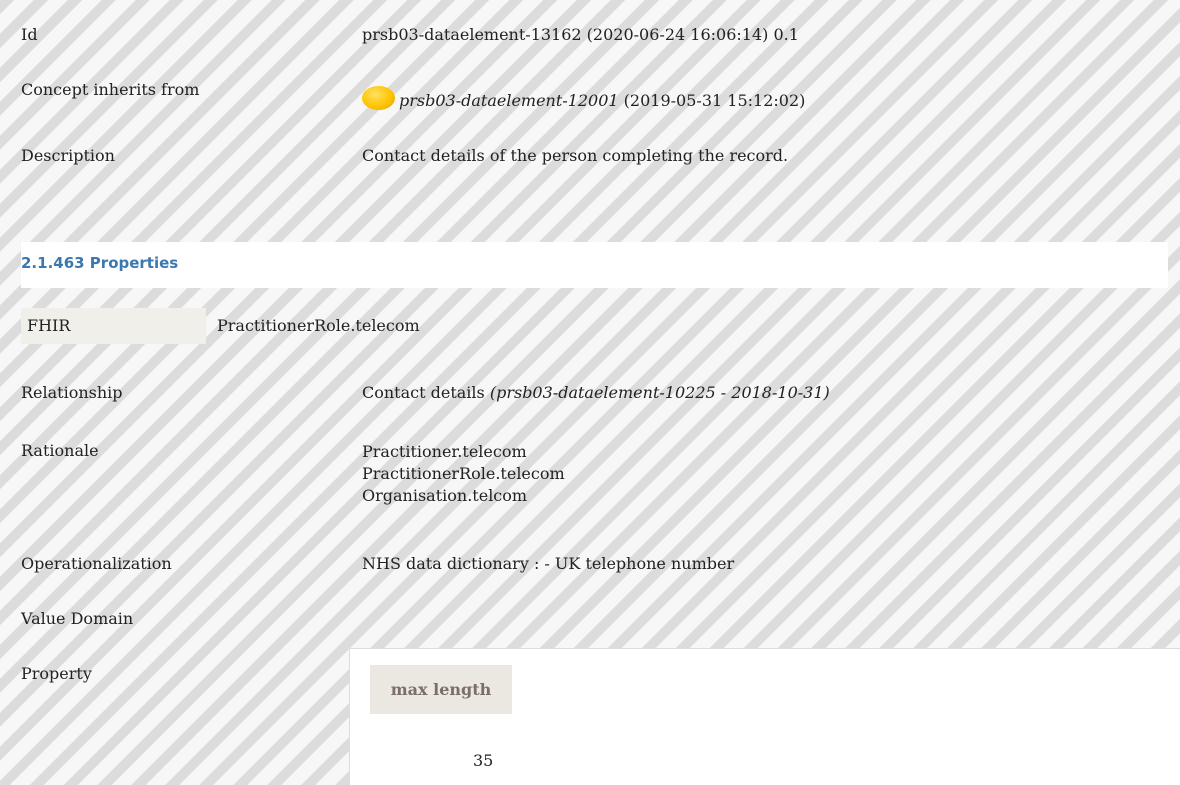  What do you see at coordinates (49, 325) in the screenshot?
I see `fhir-label: FHIR` at bounding box center [49, 325].